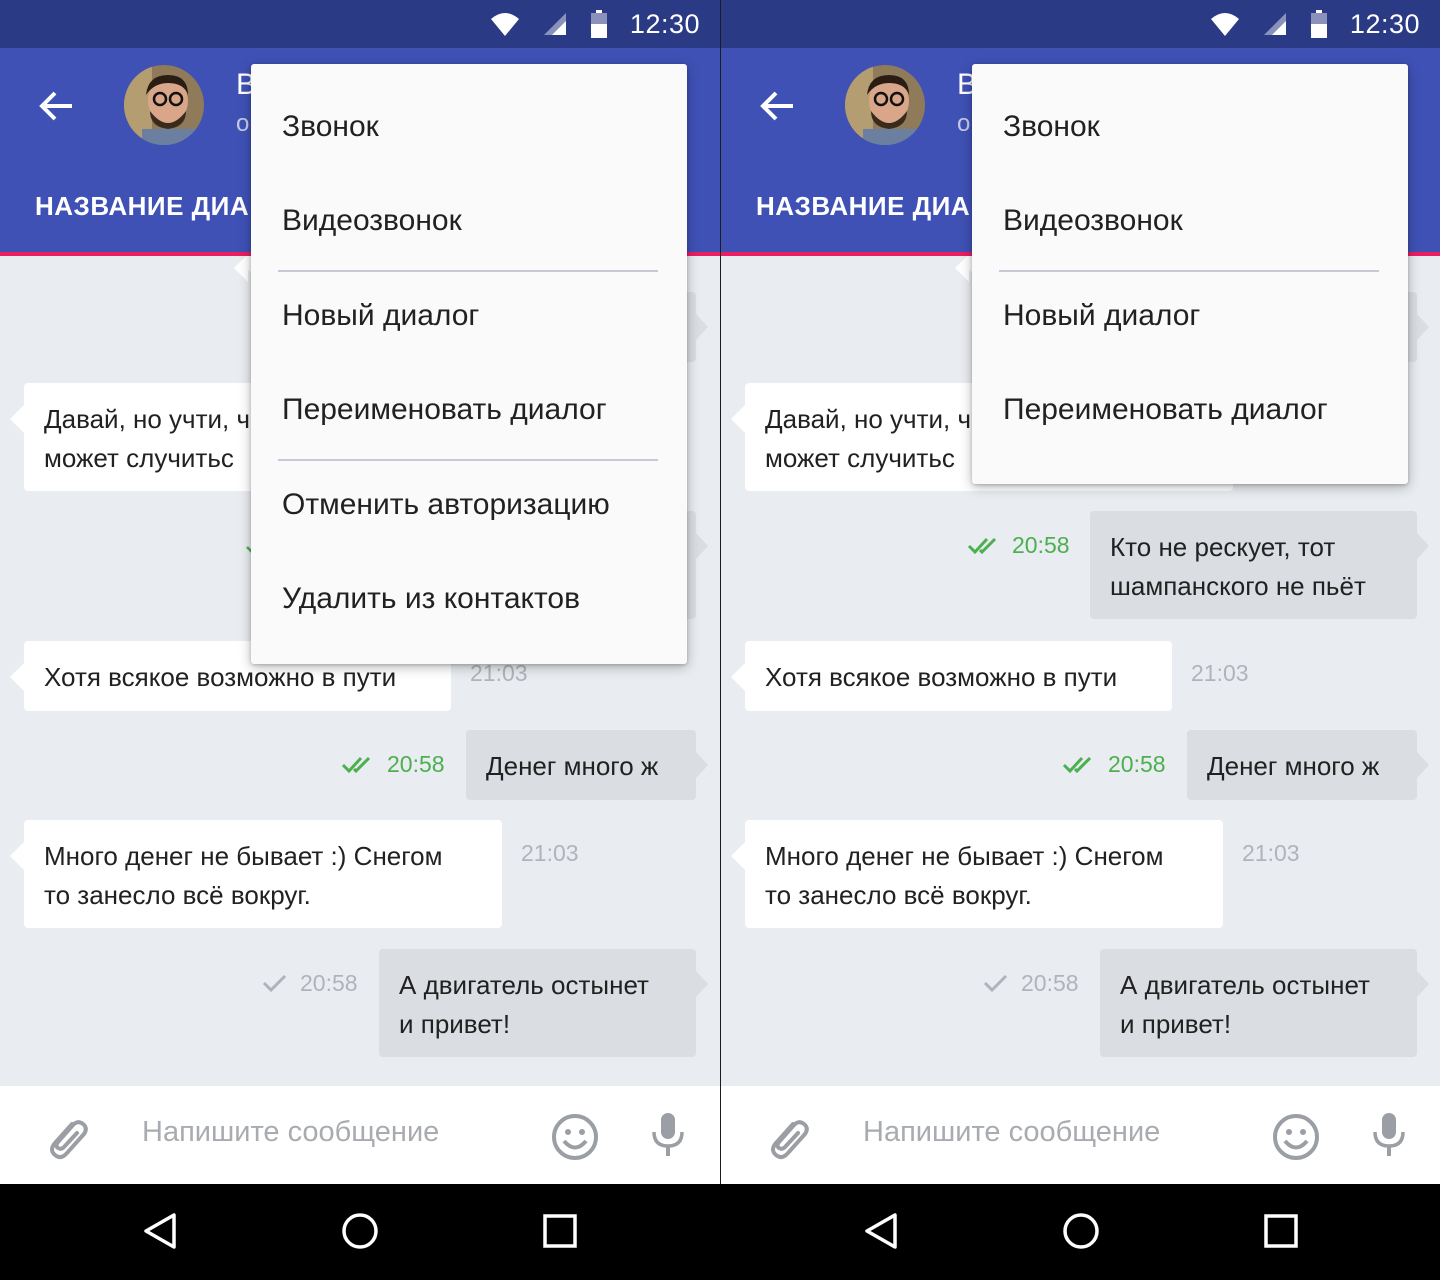 Image resolution: width=1440 pixels, height=1280 pixels. I want to click on message-bubble: Хотя всякое возможно в пути, so click(951, 676).